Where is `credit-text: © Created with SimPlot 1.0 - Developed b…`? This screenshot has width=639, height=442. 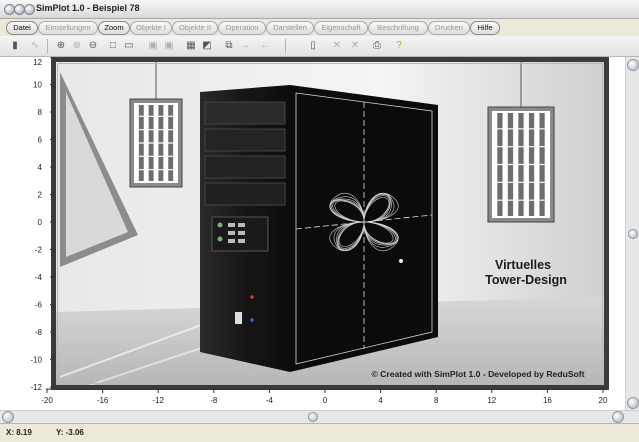 credit-text: © Created with SimPlot 1.0 - Developed b… is located at coordinates (477, 374).